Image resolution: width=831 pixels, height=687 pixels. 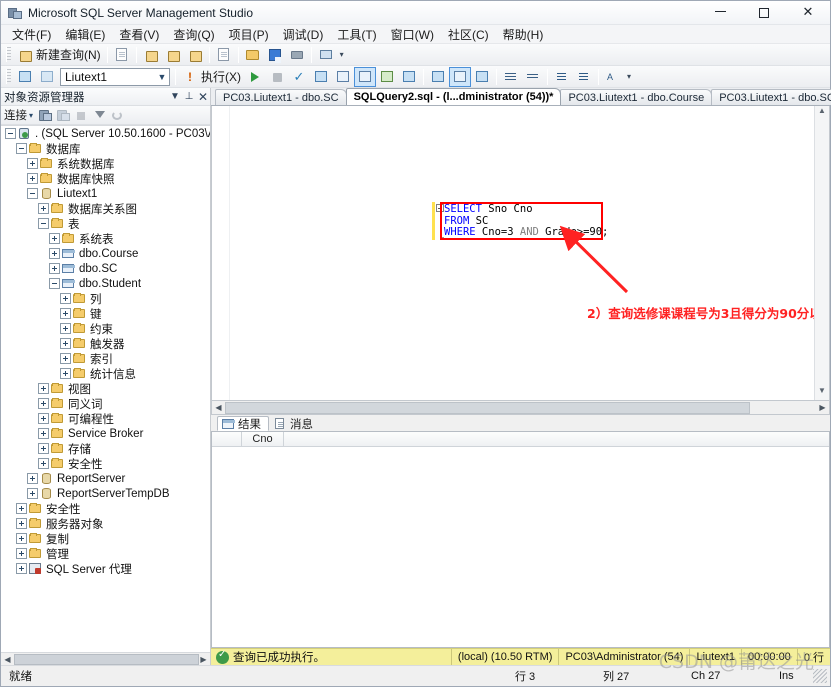 What do you see at coordinates (105, 553) in the screenshot?
I see `tree-node: 管理` at bounding box center [105, 553].